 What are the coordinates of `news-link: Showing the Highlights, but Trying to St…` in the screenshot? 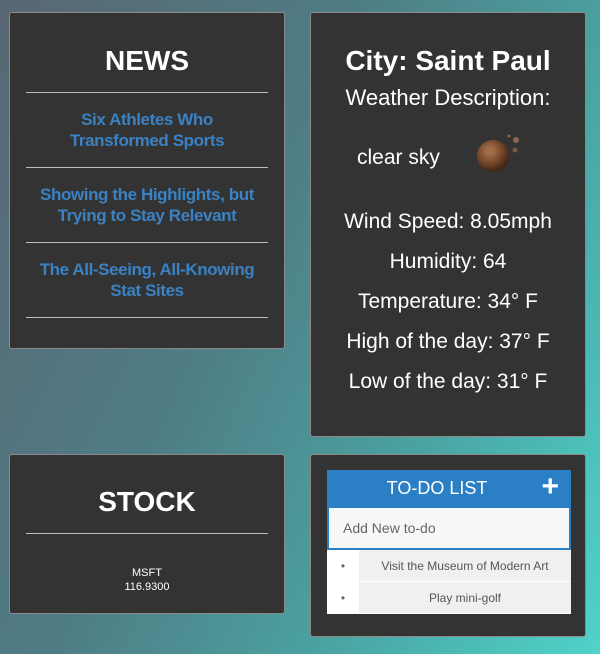 It's located at (147, 205).